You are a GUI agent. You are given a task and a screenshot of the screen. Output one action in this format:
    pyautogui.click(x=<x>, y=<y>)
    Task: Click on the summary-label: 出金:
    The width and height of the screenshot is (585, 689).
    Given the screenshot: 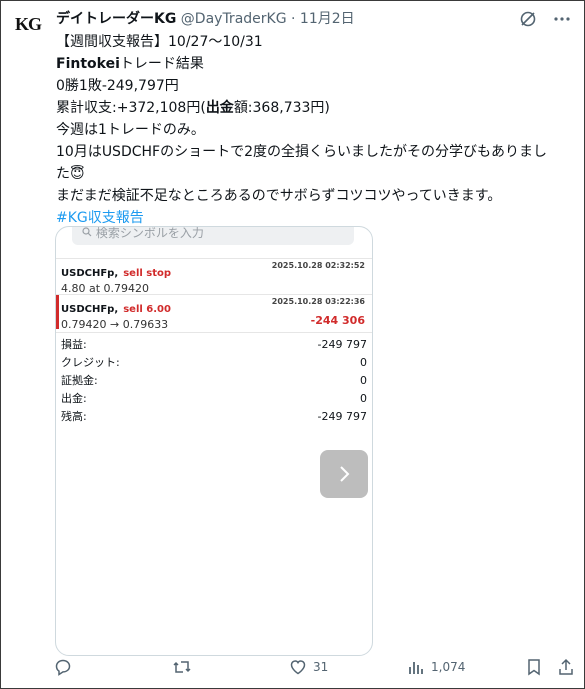 What is the action you would take?
    pyautogui.click(x=74, y=398)
    